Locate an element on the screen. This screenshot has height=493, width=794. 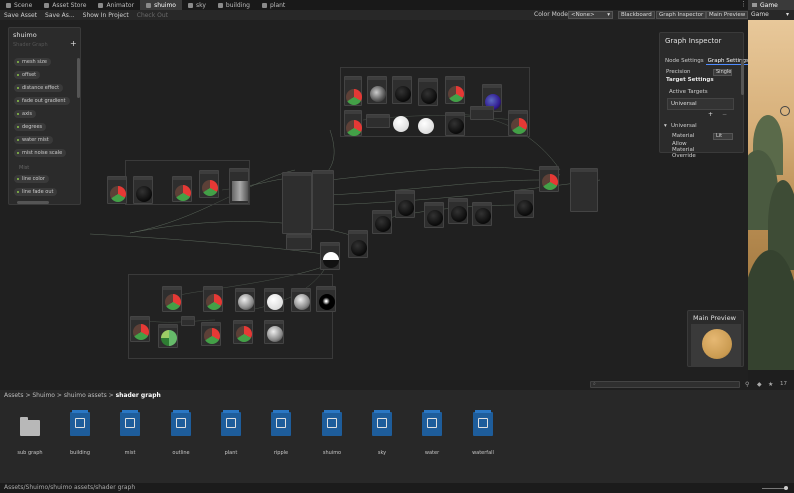
breadcrumb-item: Assets is located at coordinates (14, 395).